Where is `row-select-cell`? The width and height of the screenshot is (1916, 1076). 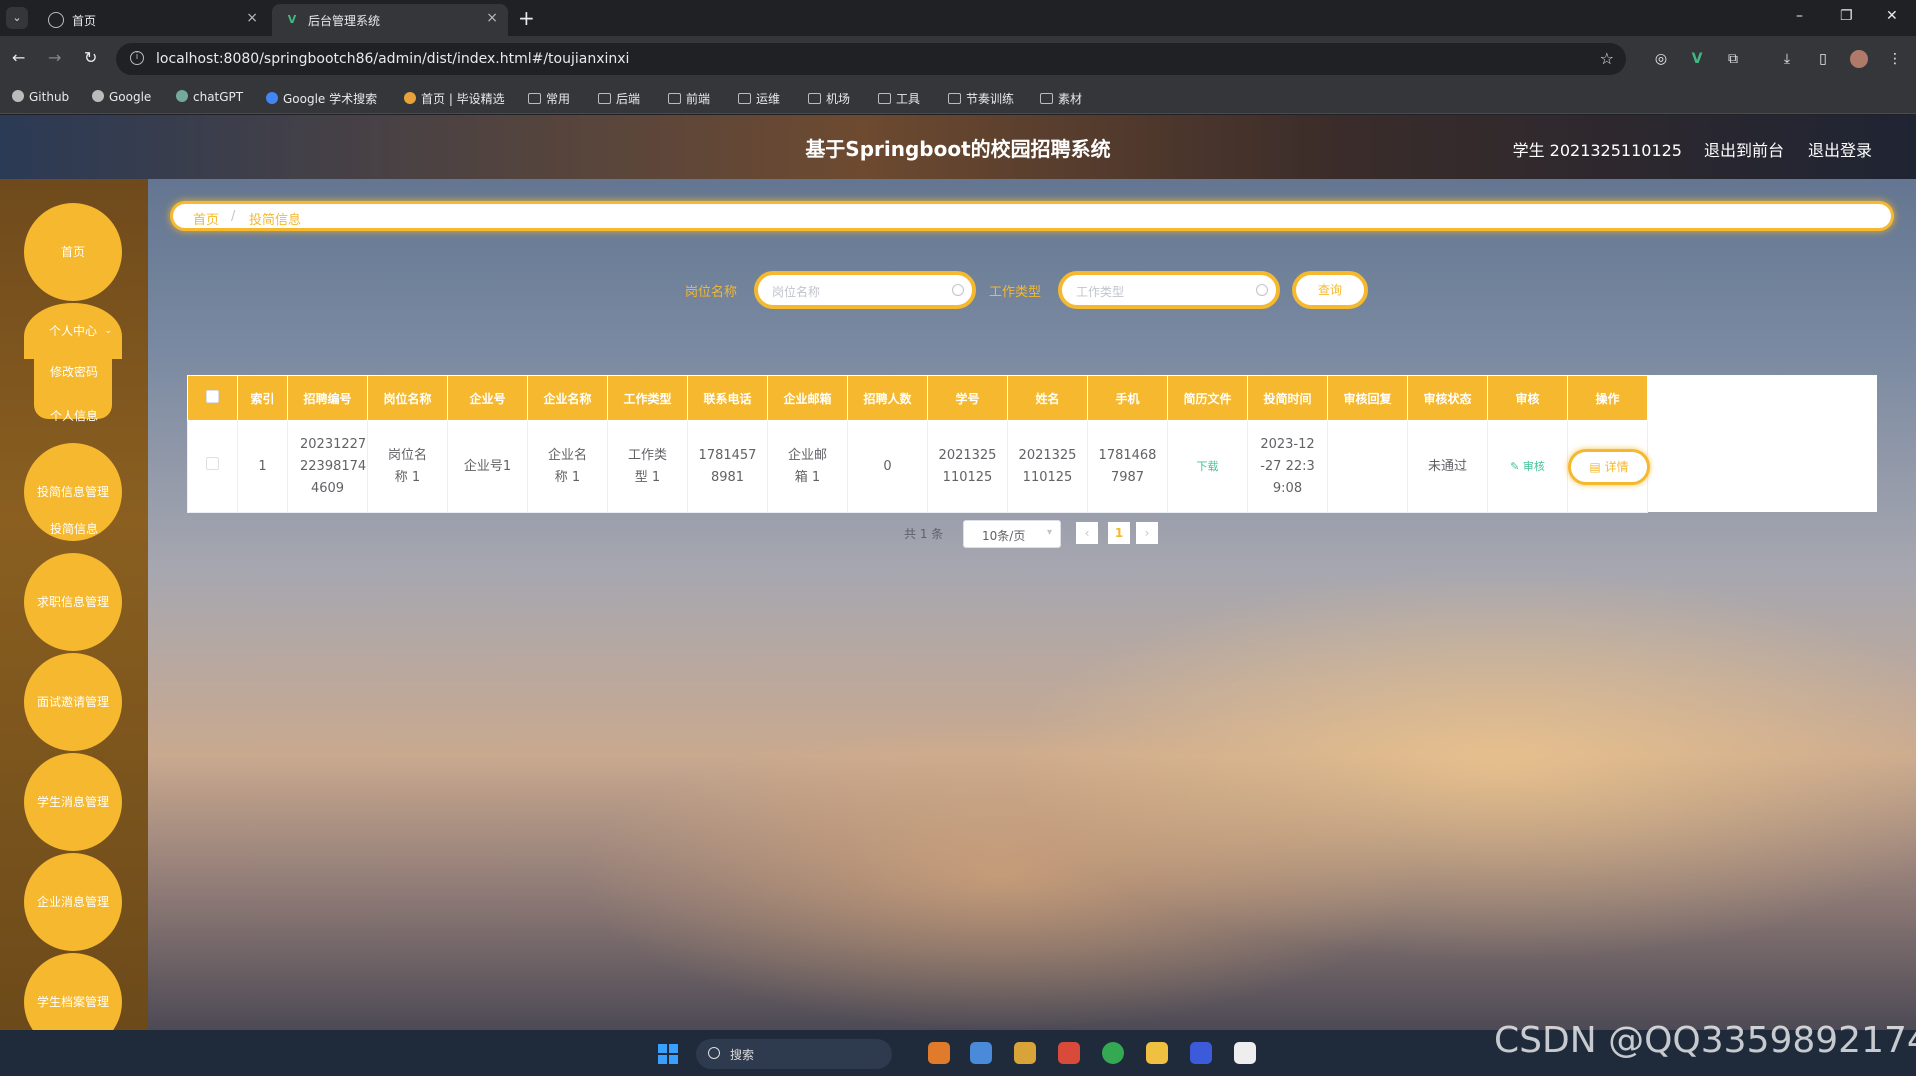 row-select-cell is located at coordinates (212, 466).